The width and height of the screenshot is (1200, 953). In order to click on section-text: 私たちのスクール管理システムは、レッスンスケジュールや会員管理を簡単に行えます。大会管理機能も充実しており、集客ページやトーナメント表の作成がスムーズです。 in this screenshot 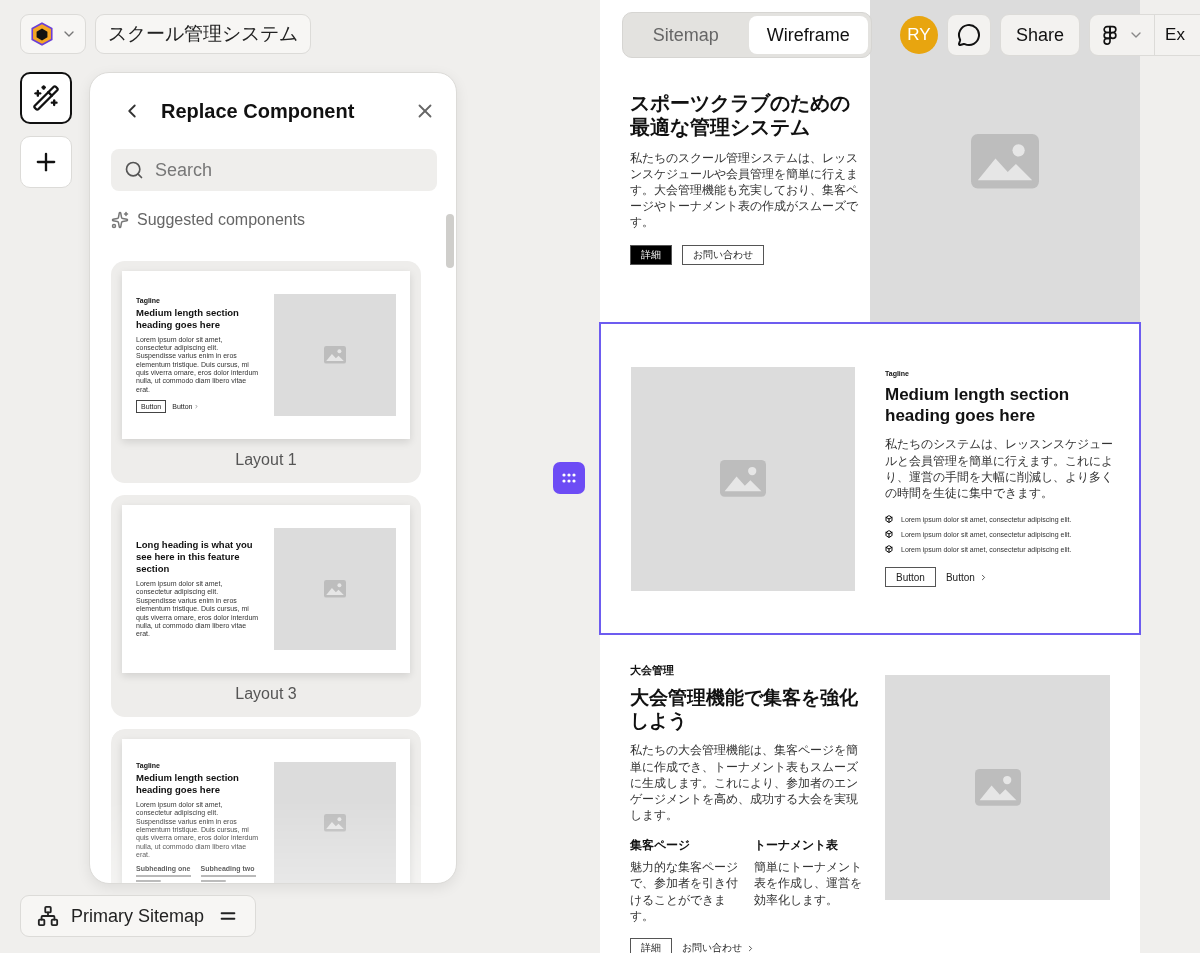, I will do `click(744, 190)`.